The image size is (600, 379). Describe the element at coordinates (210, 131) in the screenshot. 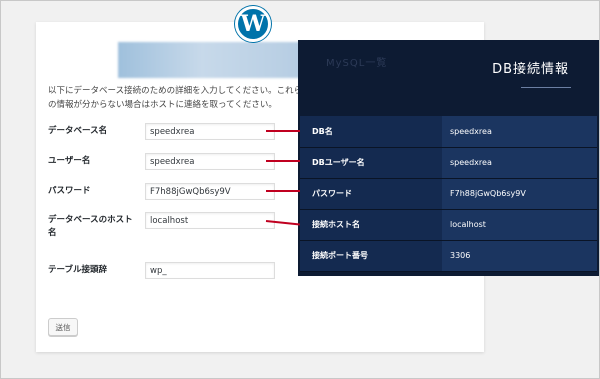

I see `database-name-input` at that location.